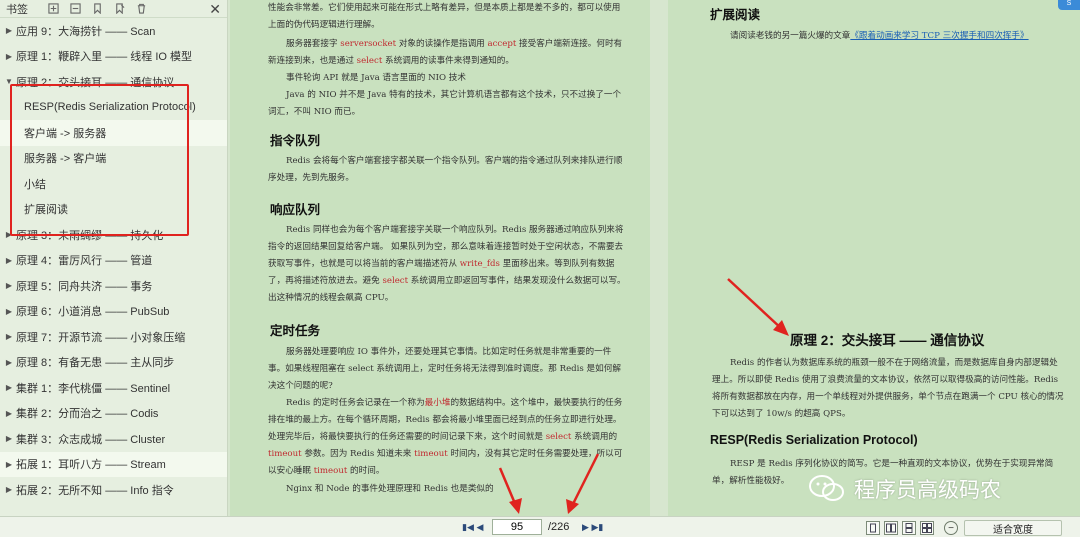 The height and width of the screenshot is (537, 1080). Describe the element at coordinates (110, 107) in the screenshot. I see `bookmark-label: RESP(Redis Serialization Protocol)` at that location.